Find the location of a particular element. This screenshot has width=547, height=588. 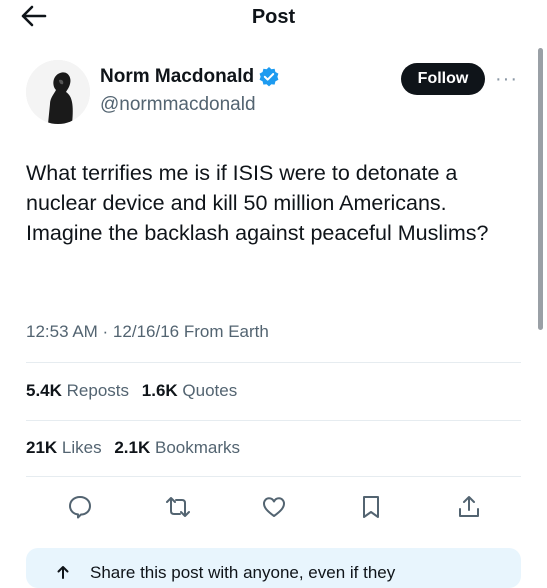

action-bar is located at coordinates (274, 507).